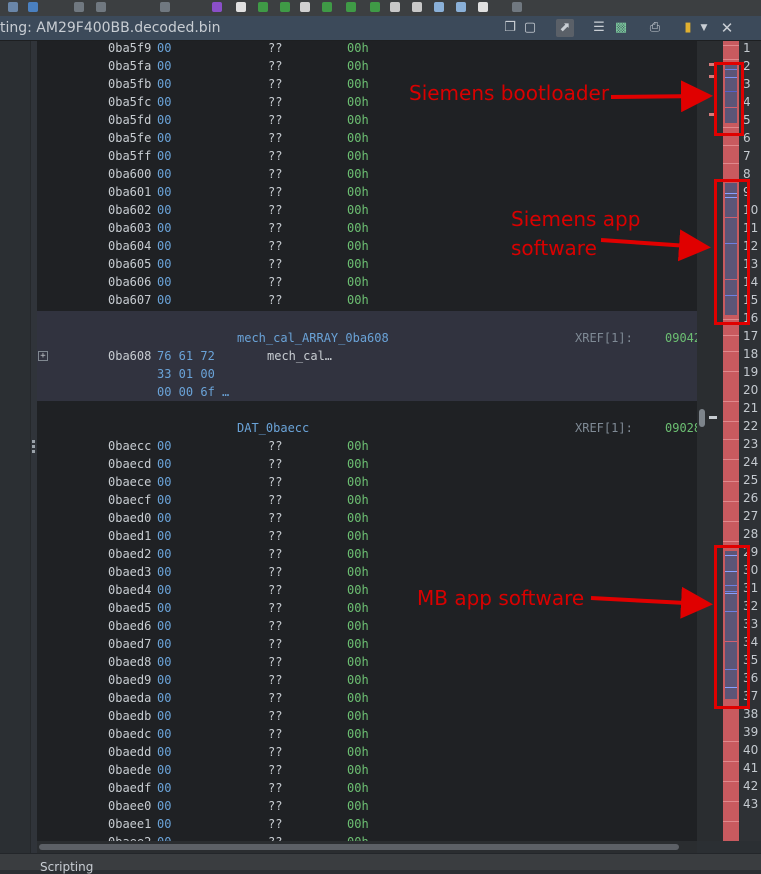  What do you see at coordinates (655, 28) in the screenshot?
I see `snapshot-icon: ⎙` at bounding box center [655, 28].